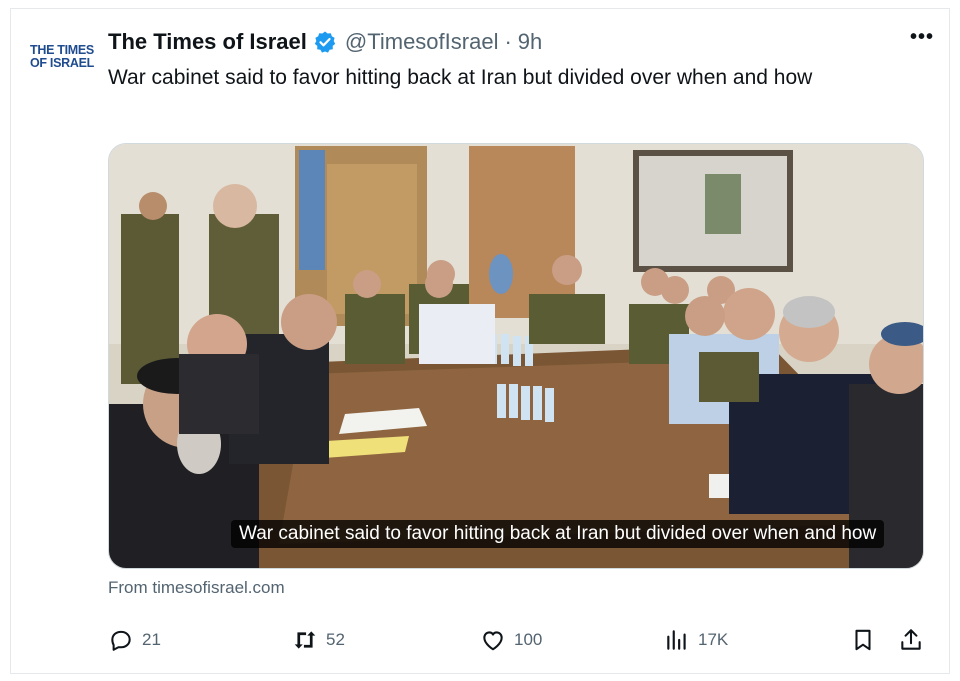 This screenshot has width=960, height=681. Describe the element at coordinates (922, 37) in the screenshot. I see `more-options-button: •••` at that location.